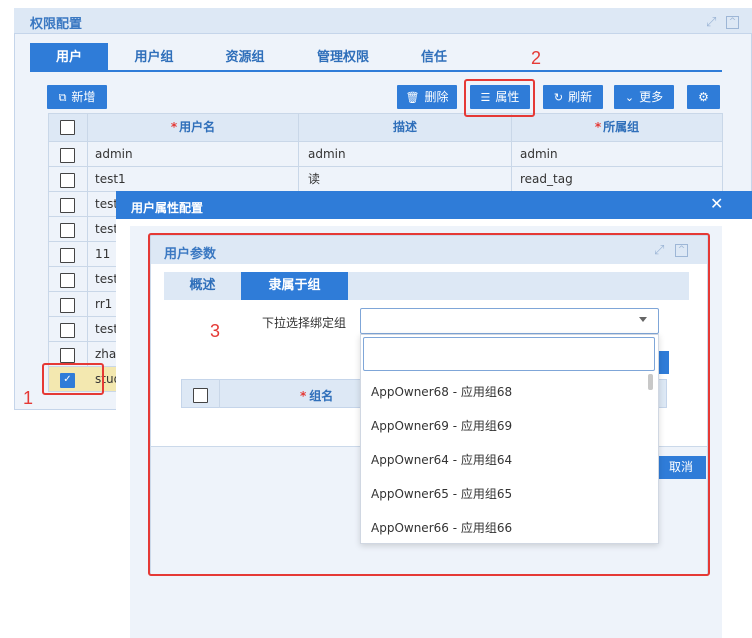  Describe the element at coordinates (167, 208) in the screenshot. I see `dialog-title: 用户属性配置` at that location.